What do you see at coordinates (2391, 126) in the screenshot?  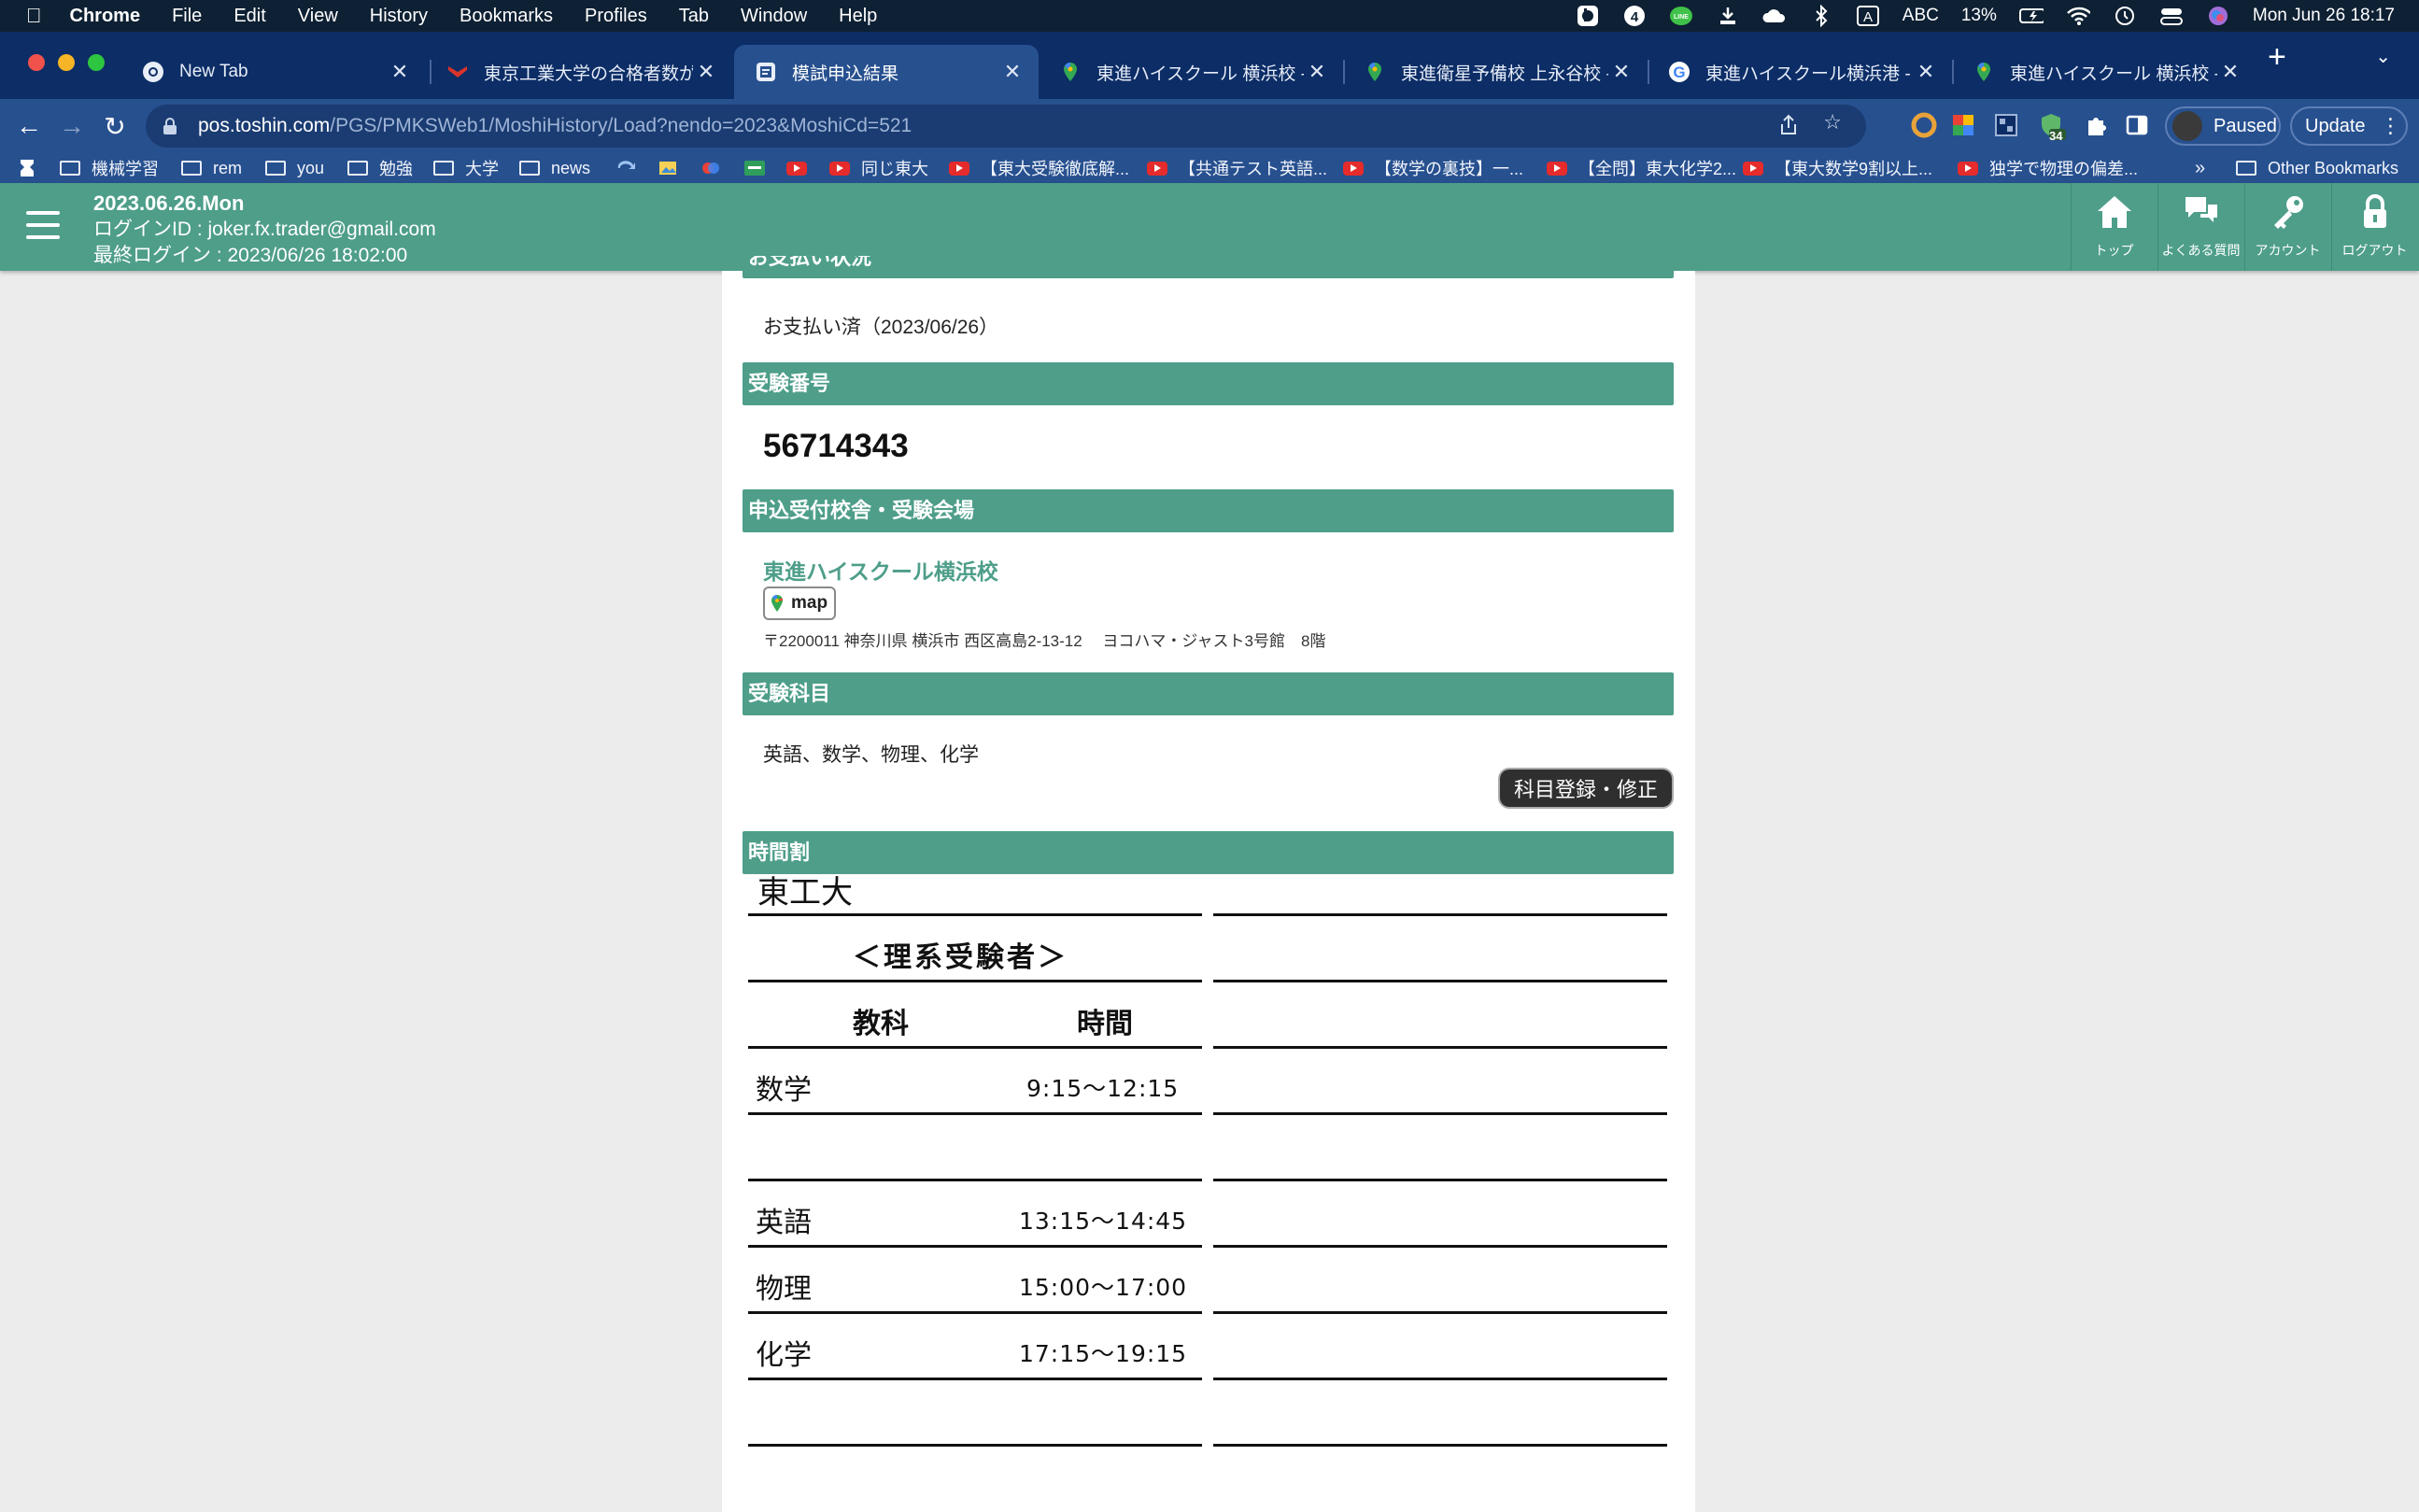 I see `kebab-menu-icon: ⋮` at bounding box center [2391, 126].